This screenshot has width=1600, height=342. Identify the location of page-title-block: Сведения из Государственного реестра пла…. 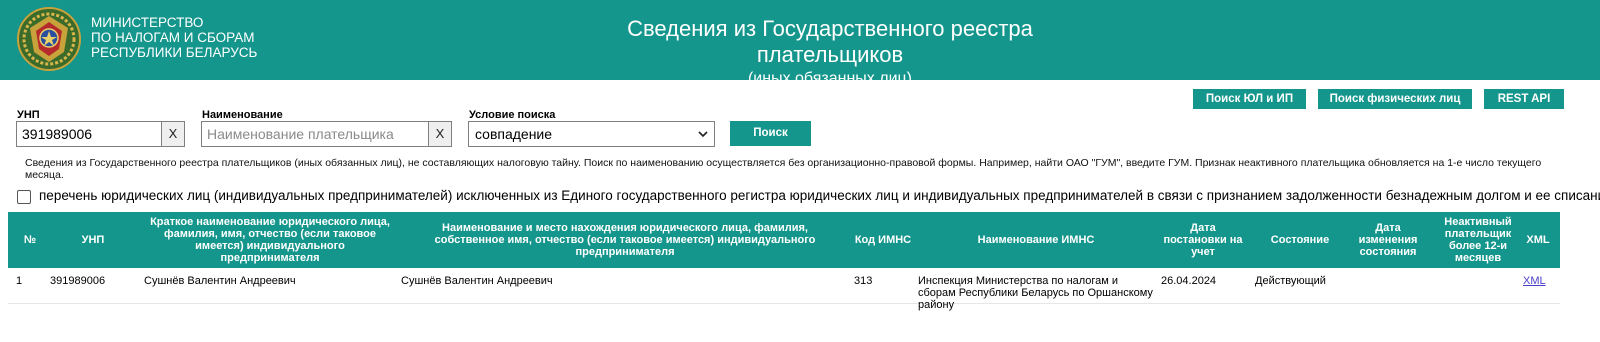
(830, 52).